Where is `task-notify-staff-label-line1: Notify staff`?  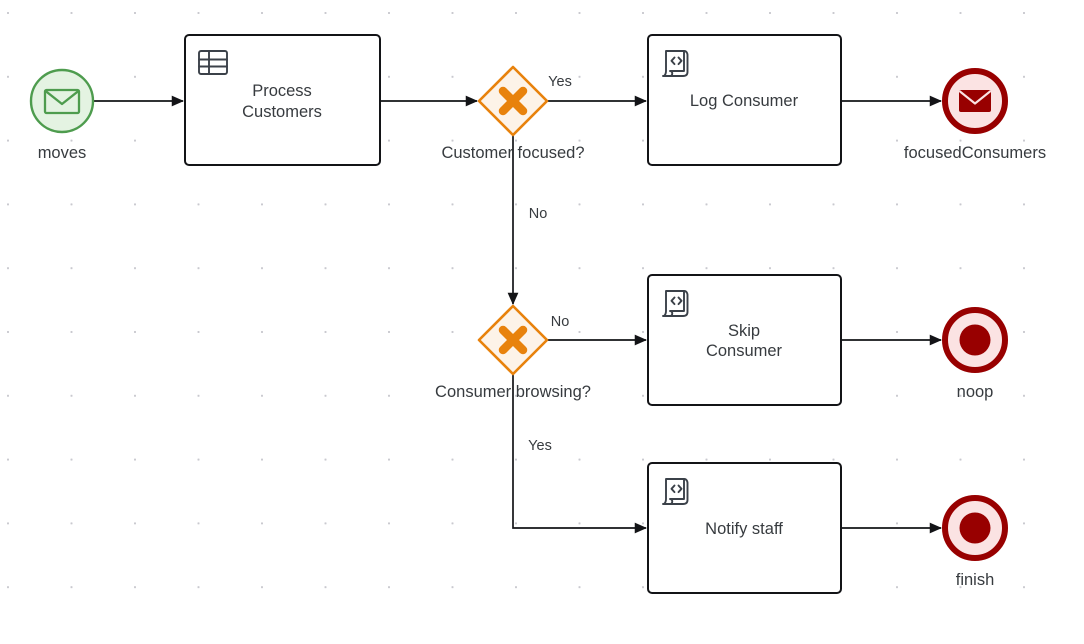 task-notify-staff-label-line1: Notify staff is located at coordinates (744, 529).